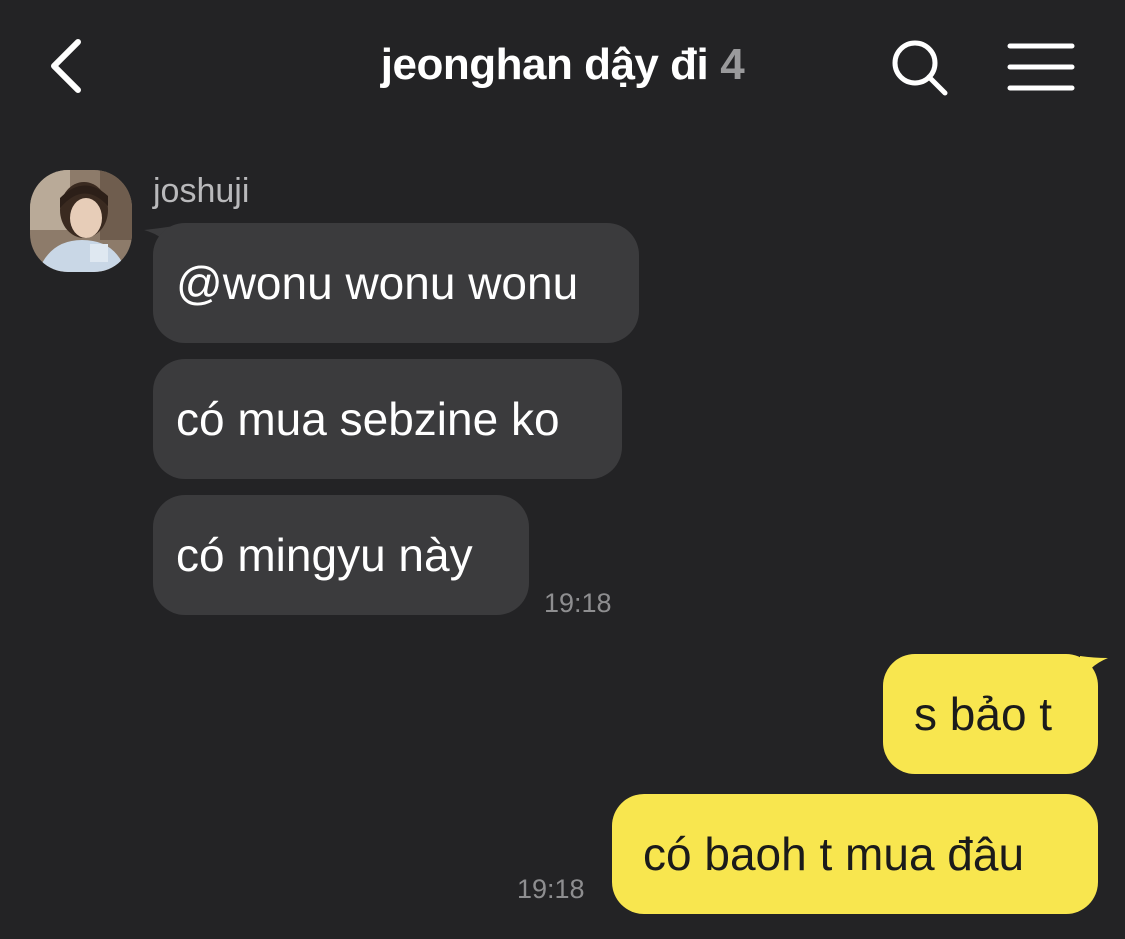  Describe the element at coordinates (551, 889) in the screenshot. I see `outgoing-timestamp: 19:18` at that location.